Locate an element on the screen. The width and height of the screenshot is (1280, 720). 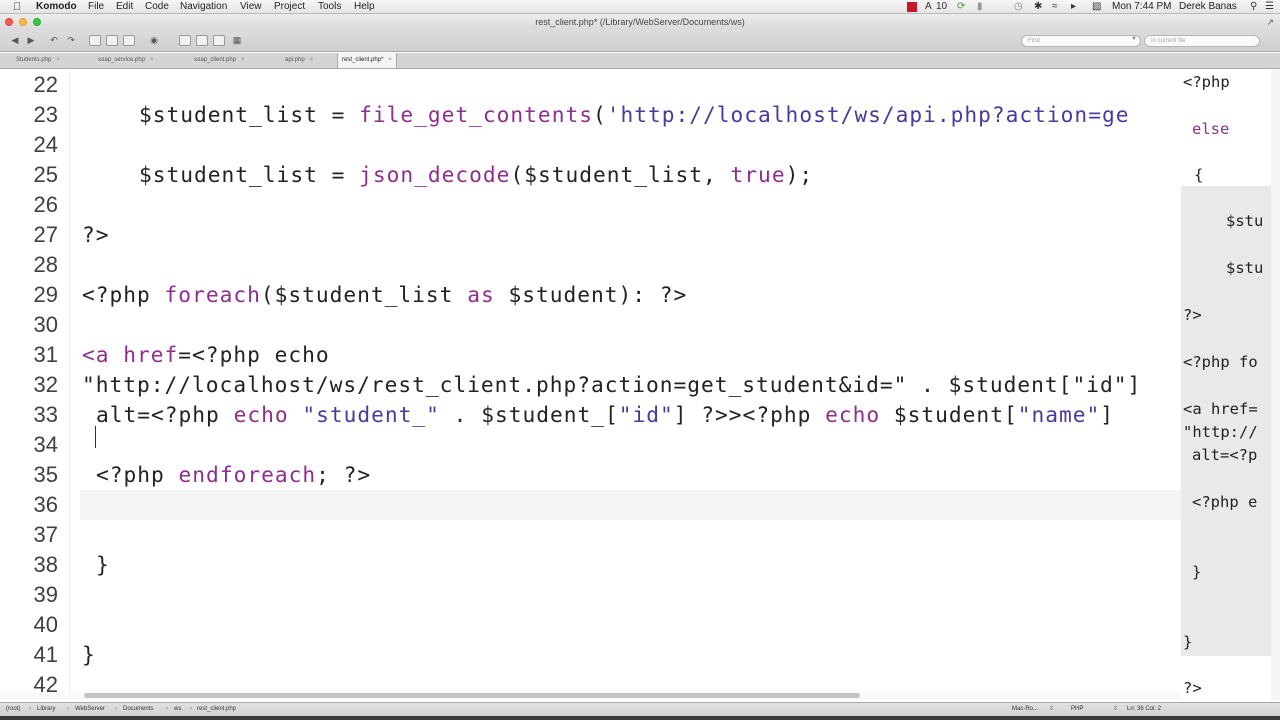
right-pane-icon is located at coordinates (219, 40).